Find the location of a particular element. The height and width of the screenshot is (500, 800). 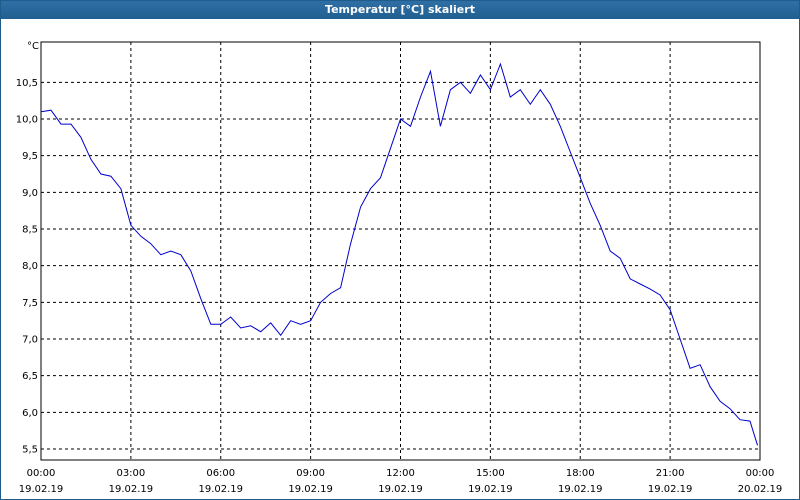

y-tick-label: 9,0 is located at coordinates (30, 193).